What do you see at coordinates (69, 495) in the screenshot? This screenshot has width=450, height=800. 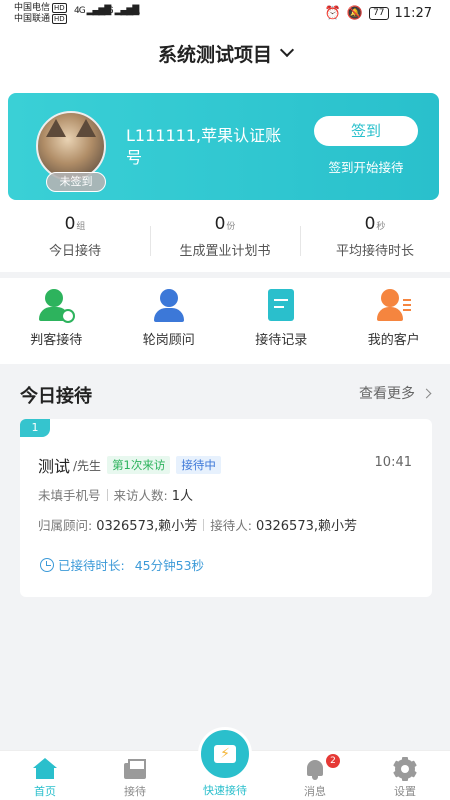 I see `phone-text: 未填手机号` at bounding box center [69, 495].